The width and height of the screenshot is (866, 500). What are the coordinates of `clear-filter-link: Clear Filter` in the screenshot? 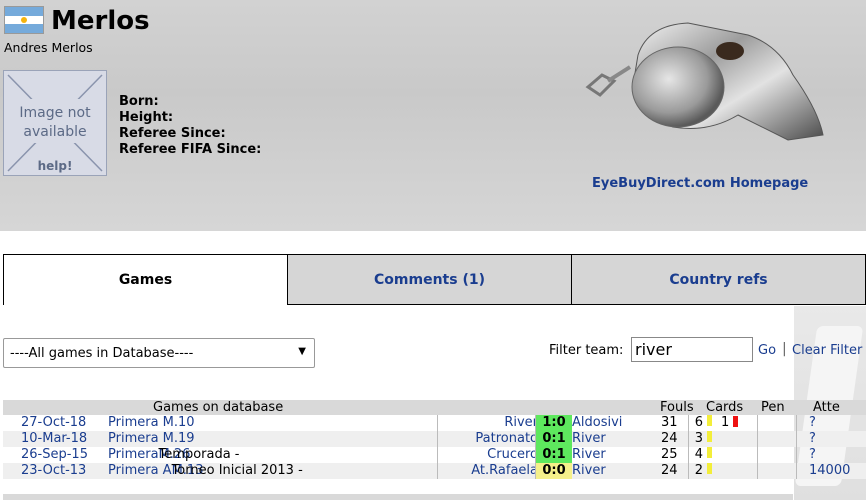 It's located at (827, 350).